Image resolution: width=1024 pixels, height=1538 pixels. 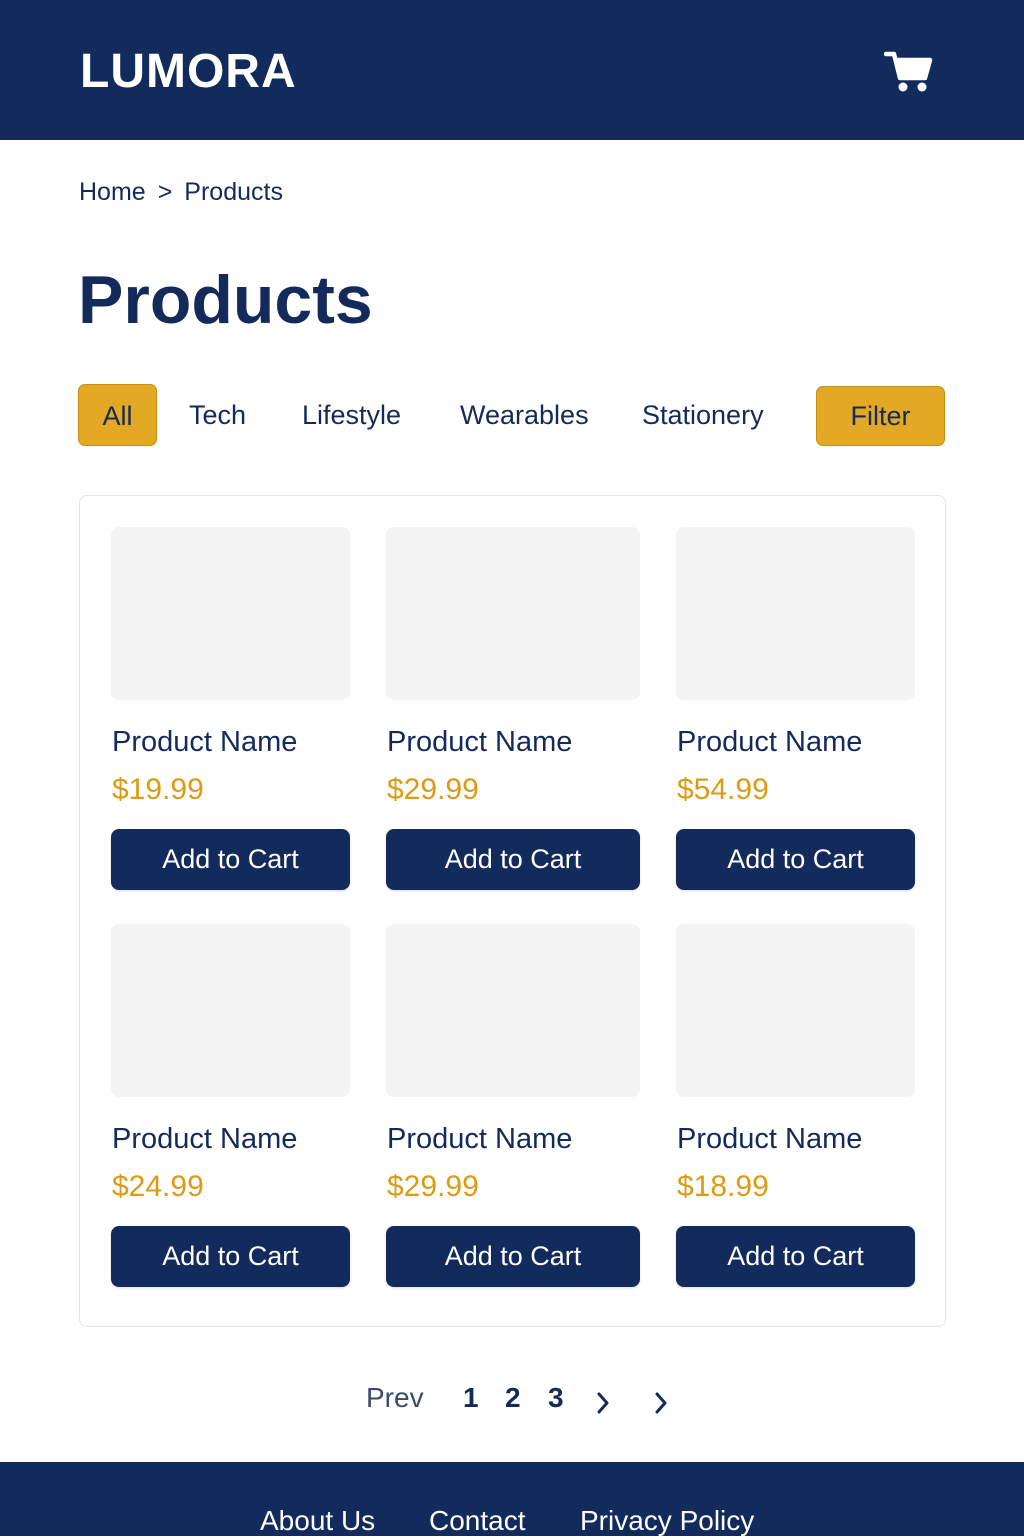 I want to click on page-title: Products, so click(x=225, y=300).